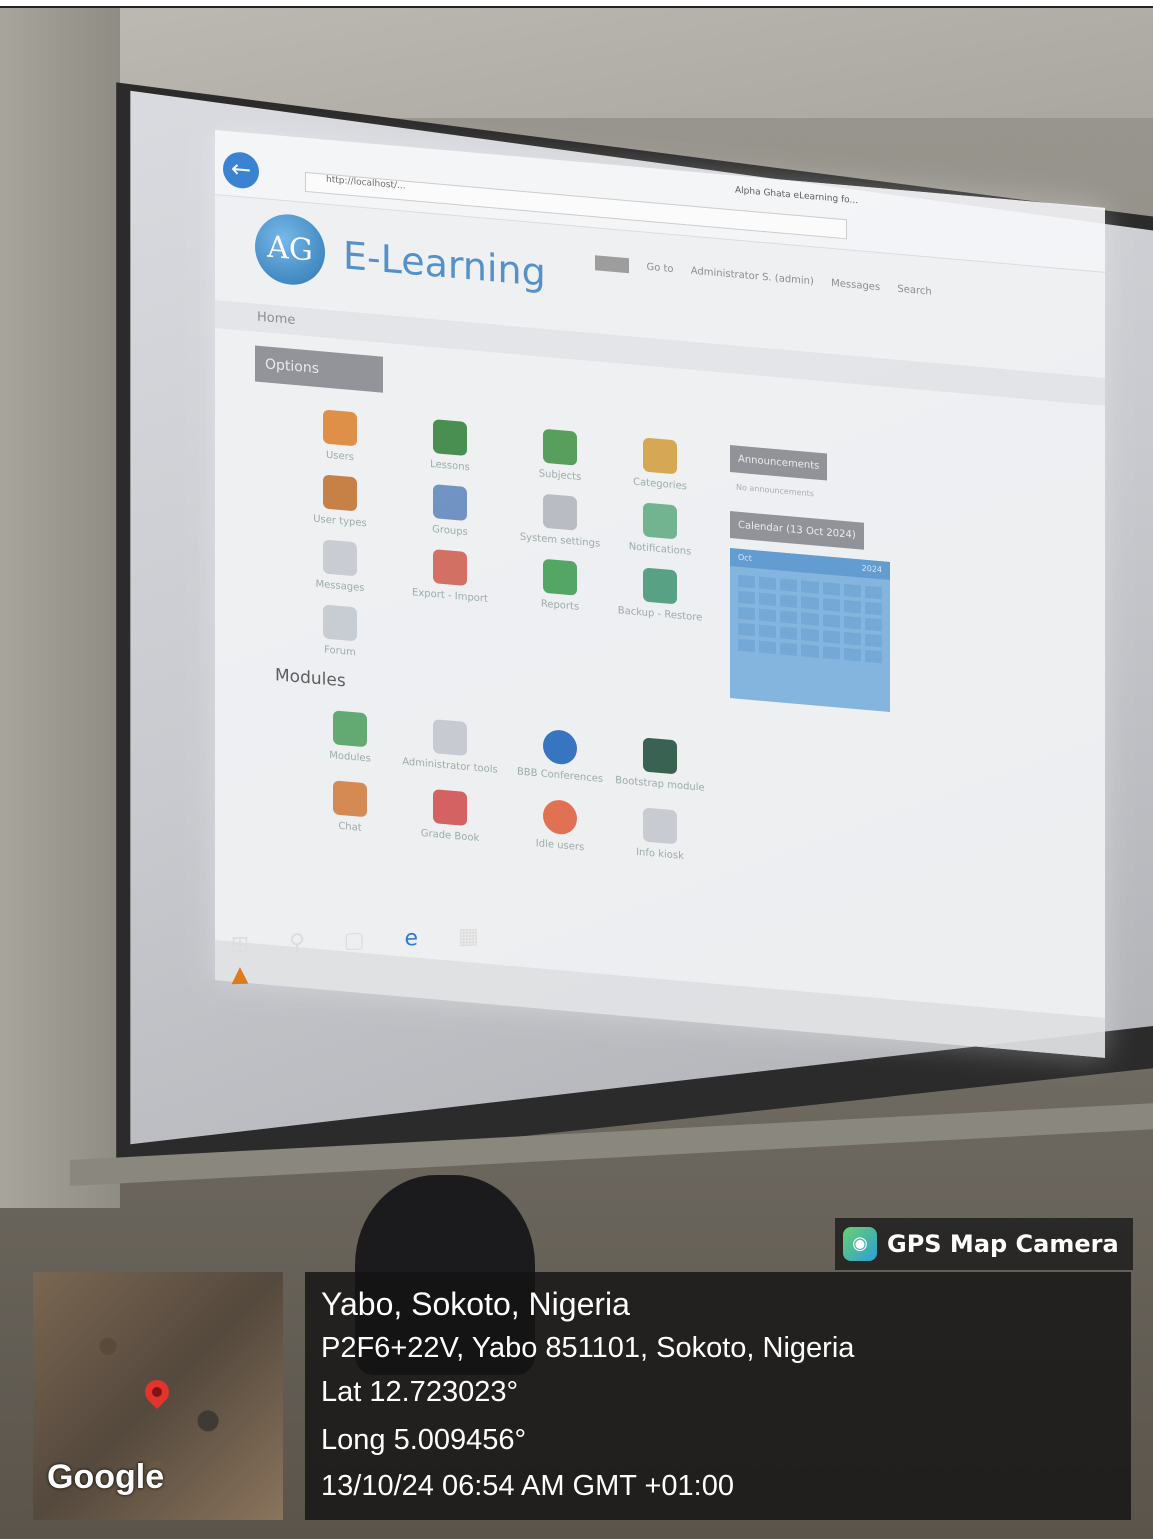  Describe the element at coordinates (576, 4) in the screenshot. I see `top-border` at that location.